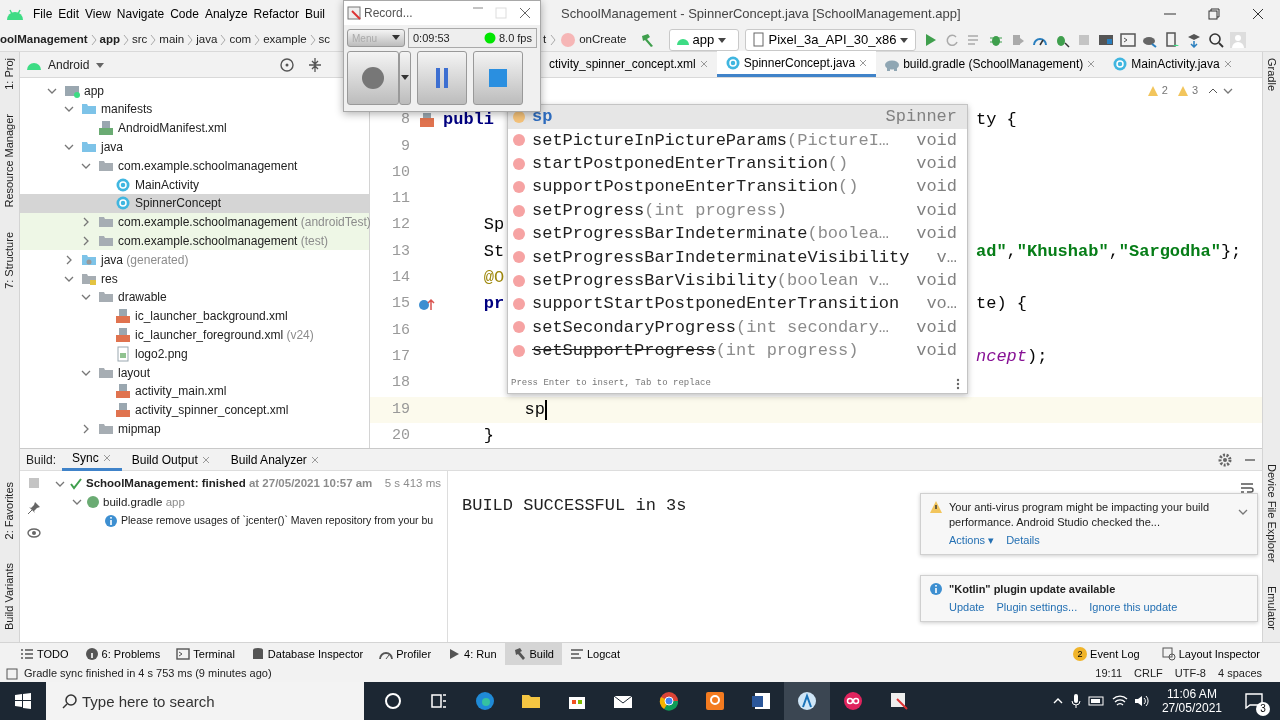 Image resolution: width=1280 pixels, height=720 pixels. Describe the element at coordinates (405, 654) in the screenshot. I see `tool-window-button: Profiler` at that location.